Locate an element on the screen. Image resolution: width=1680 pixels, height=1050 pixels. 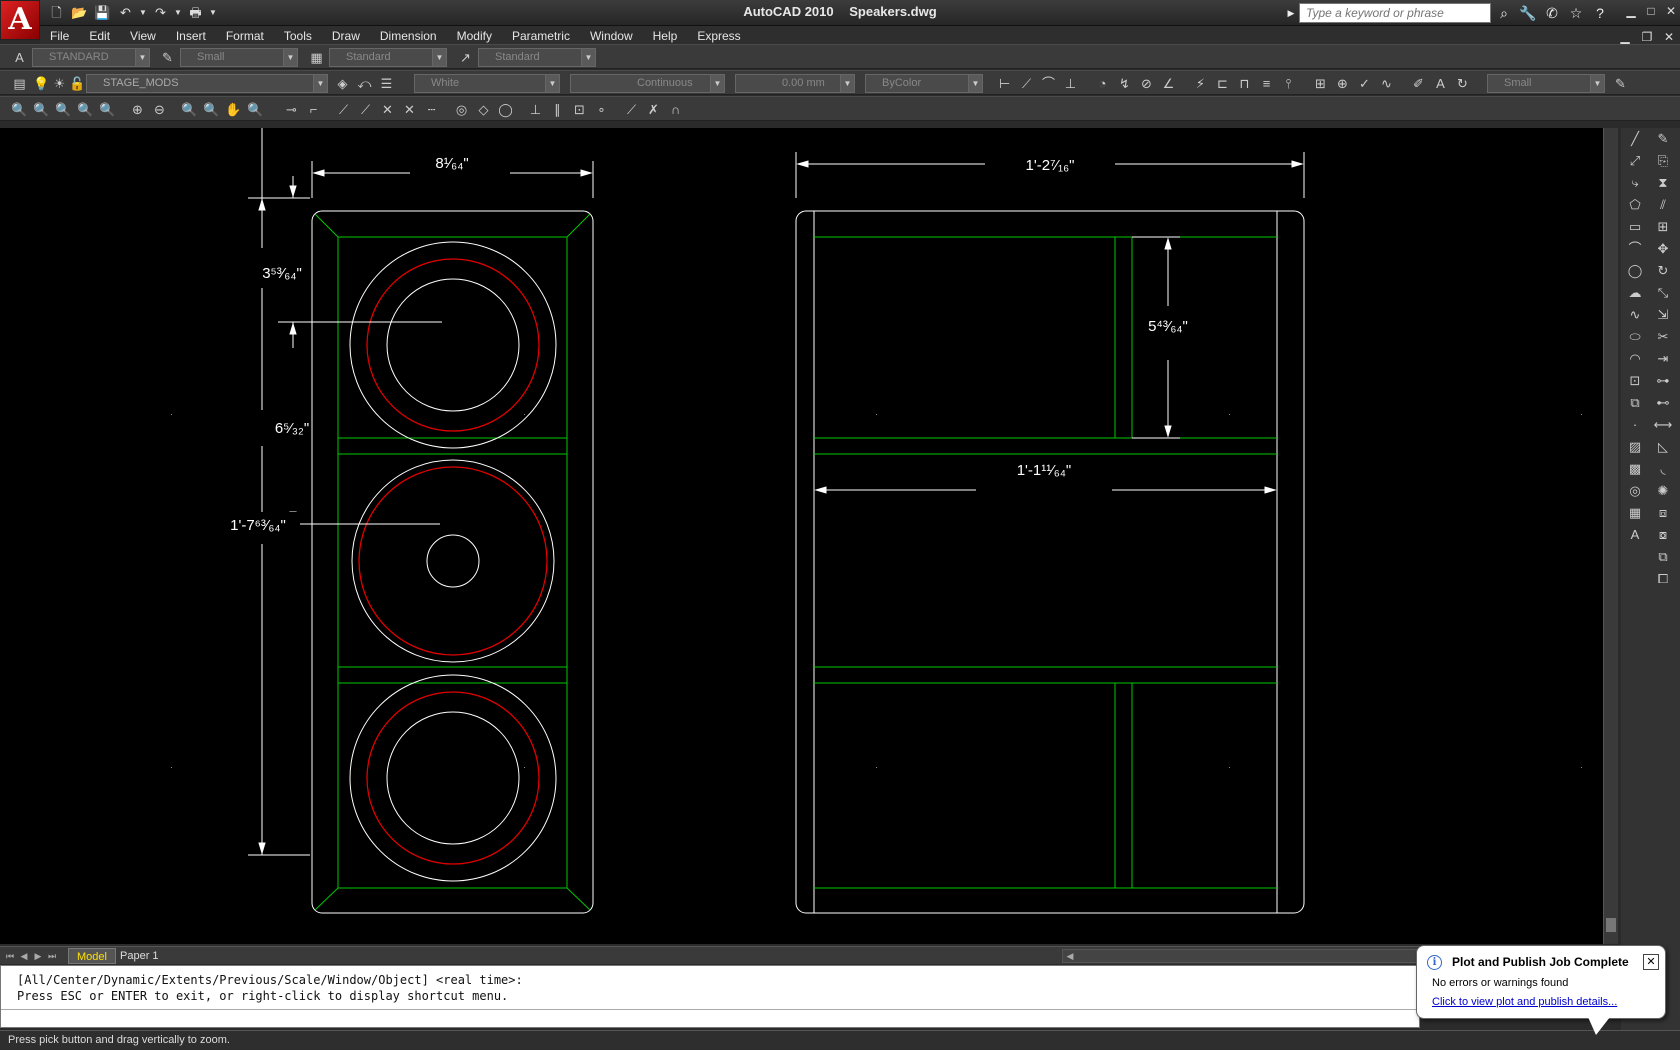
plot-icon: 🖶 is located at coordinates (195, 12).